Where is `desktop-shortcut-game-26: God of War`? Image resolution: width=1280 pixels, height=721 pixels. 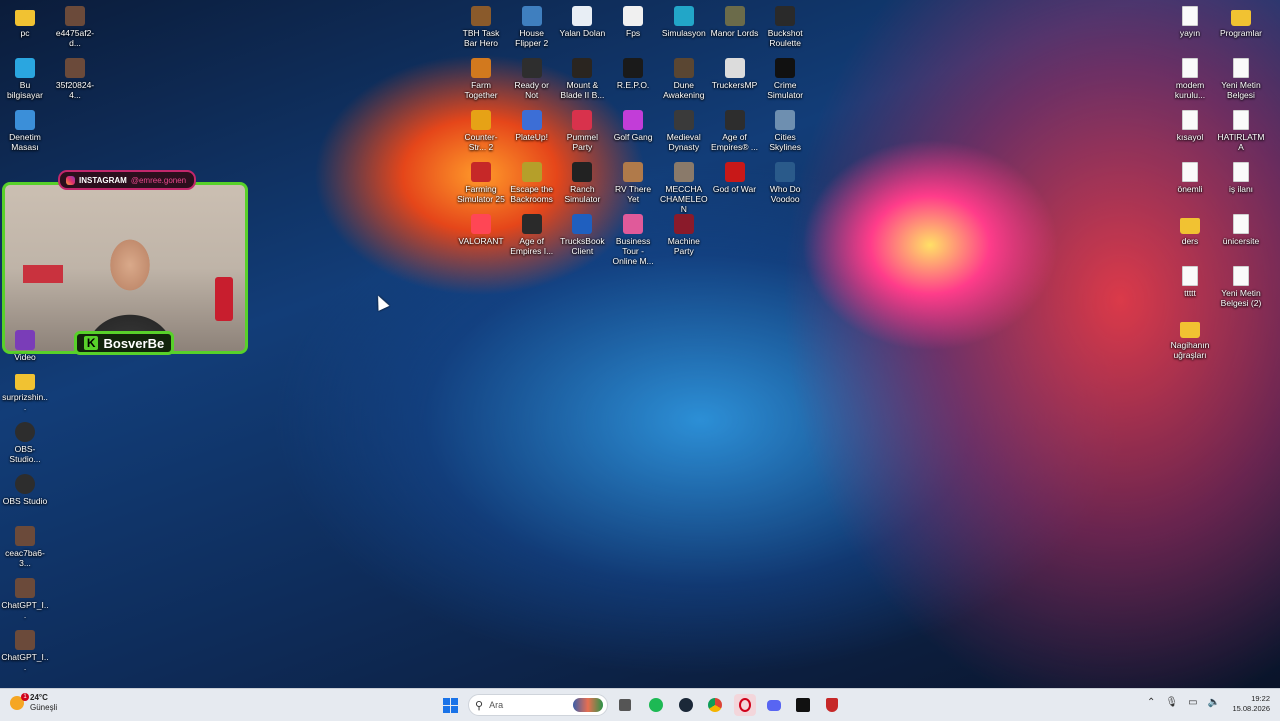
desktop-shortcut-game-26: God of War is located at coordinates (735, 178).